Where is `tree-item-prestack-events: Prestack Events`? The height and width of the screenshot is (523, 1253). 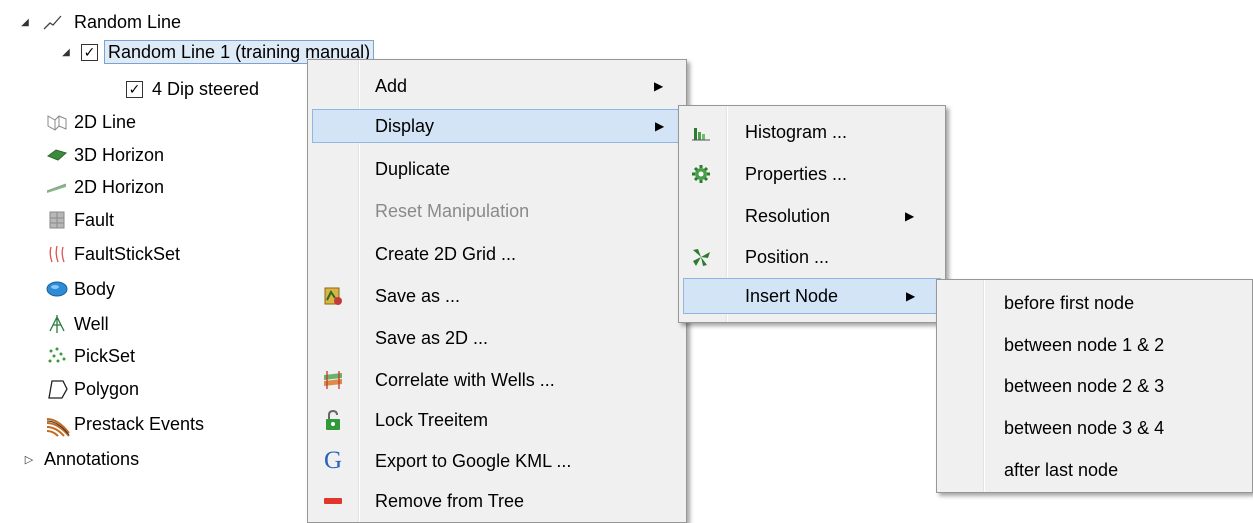 tree-item-prestack-events: Prestack Events is located at coordinates (125, 424).